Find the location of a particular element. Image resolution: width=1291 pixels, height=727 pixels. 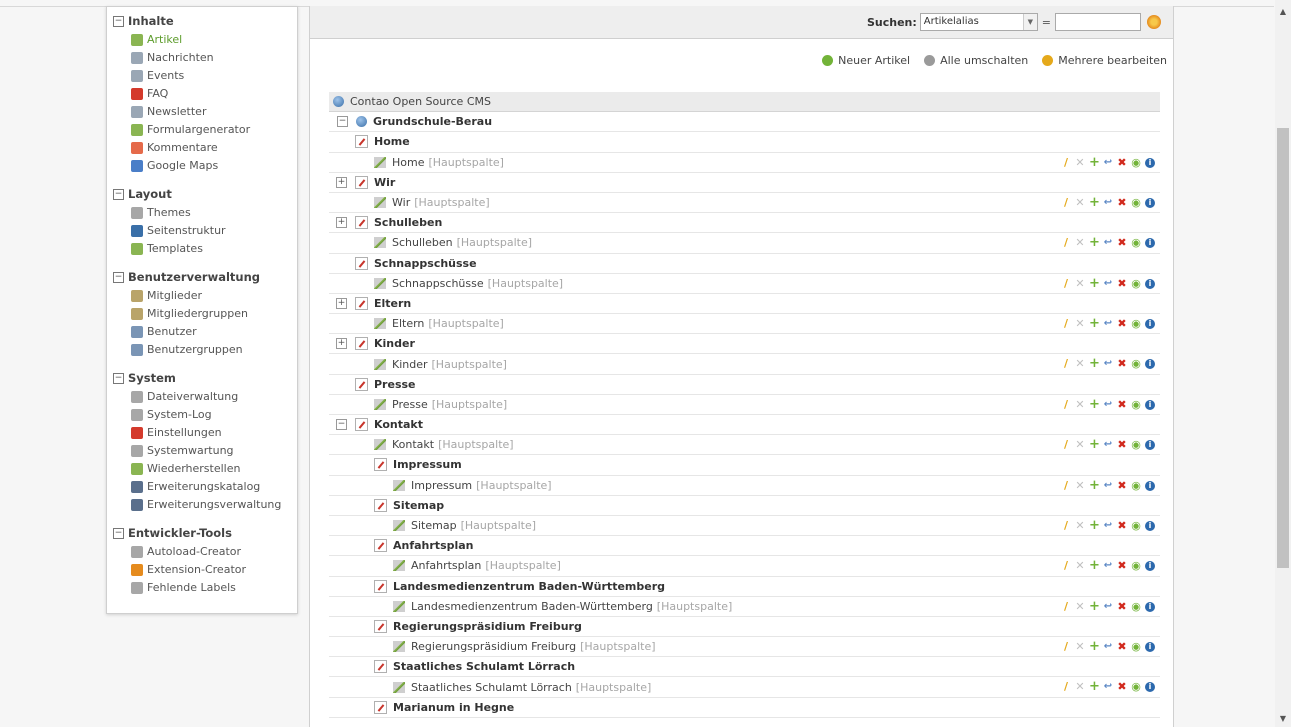

sidebar-item: System-Log is located at coordinates (202, 415).